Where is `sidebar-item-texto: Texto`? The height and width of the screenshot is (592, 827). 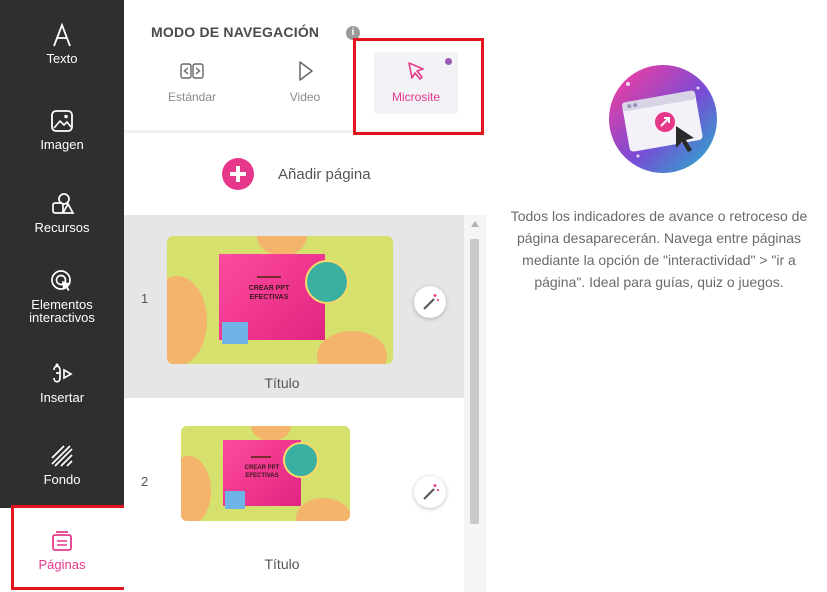
sidebar-item-texto: Texto is located at coordinates (62, 43).